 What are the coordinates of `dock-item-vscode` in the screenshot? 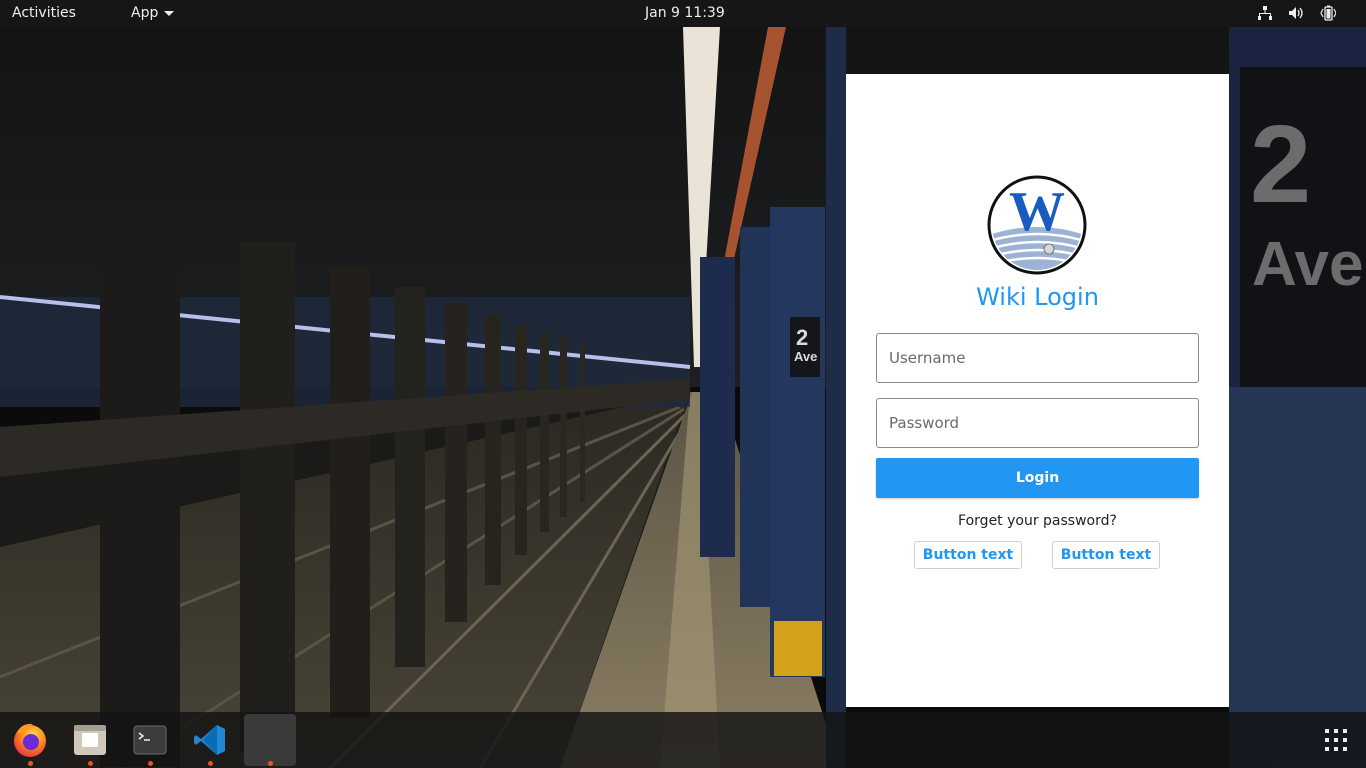 It's located at (210, 740).